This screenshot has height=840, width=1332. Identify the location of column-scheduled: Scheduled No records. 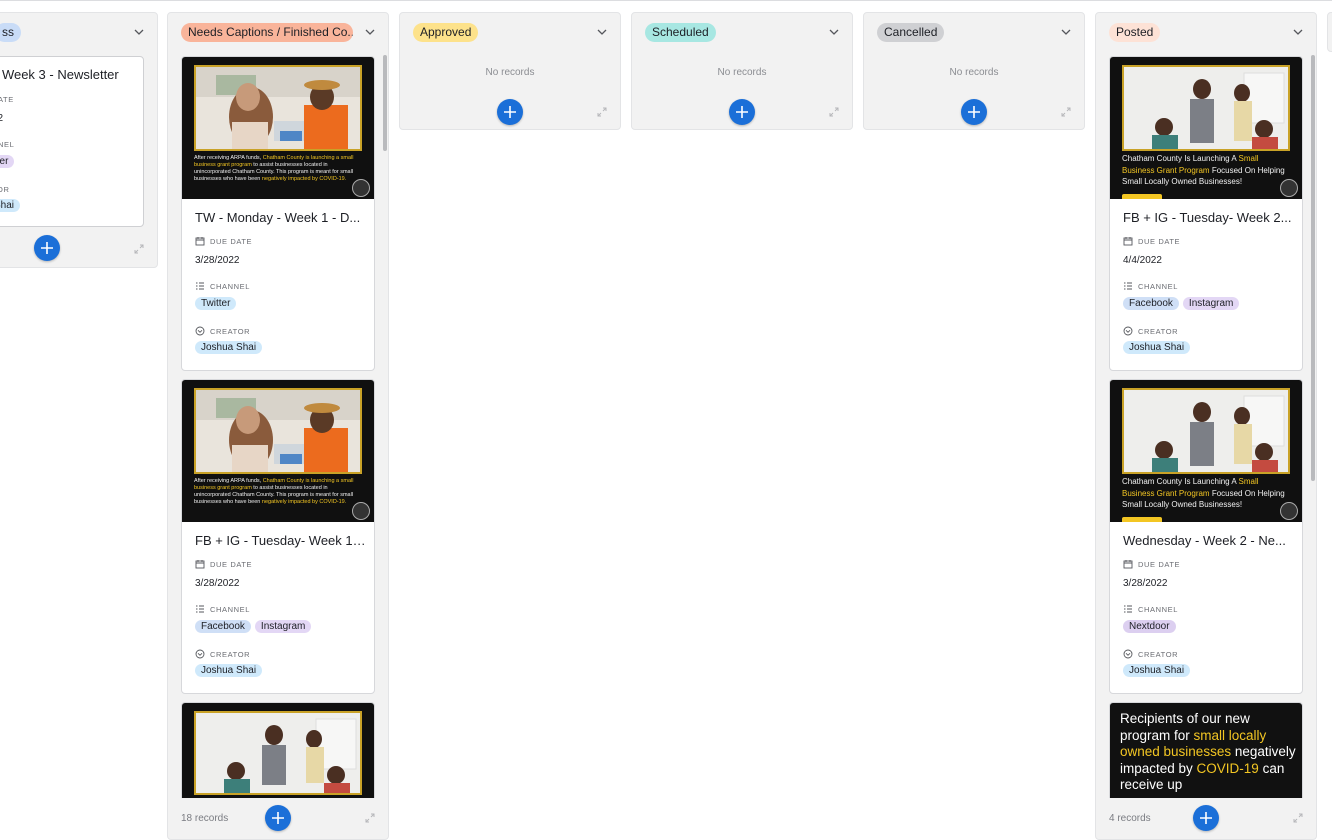
(742, 71).